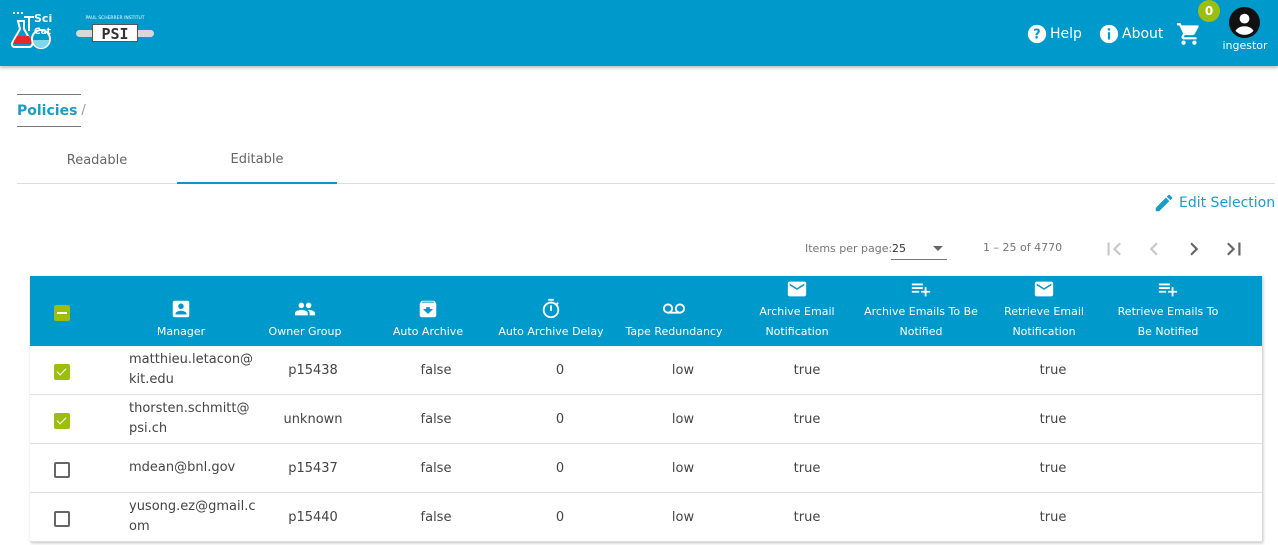 Image resolution: width=1278 pixels, height=545 pixels. What do you see at coordinates (428, 311) in the screenshot?
I see `column-header-auto-archive: Auto Archive` at bounding box center [428, 311].